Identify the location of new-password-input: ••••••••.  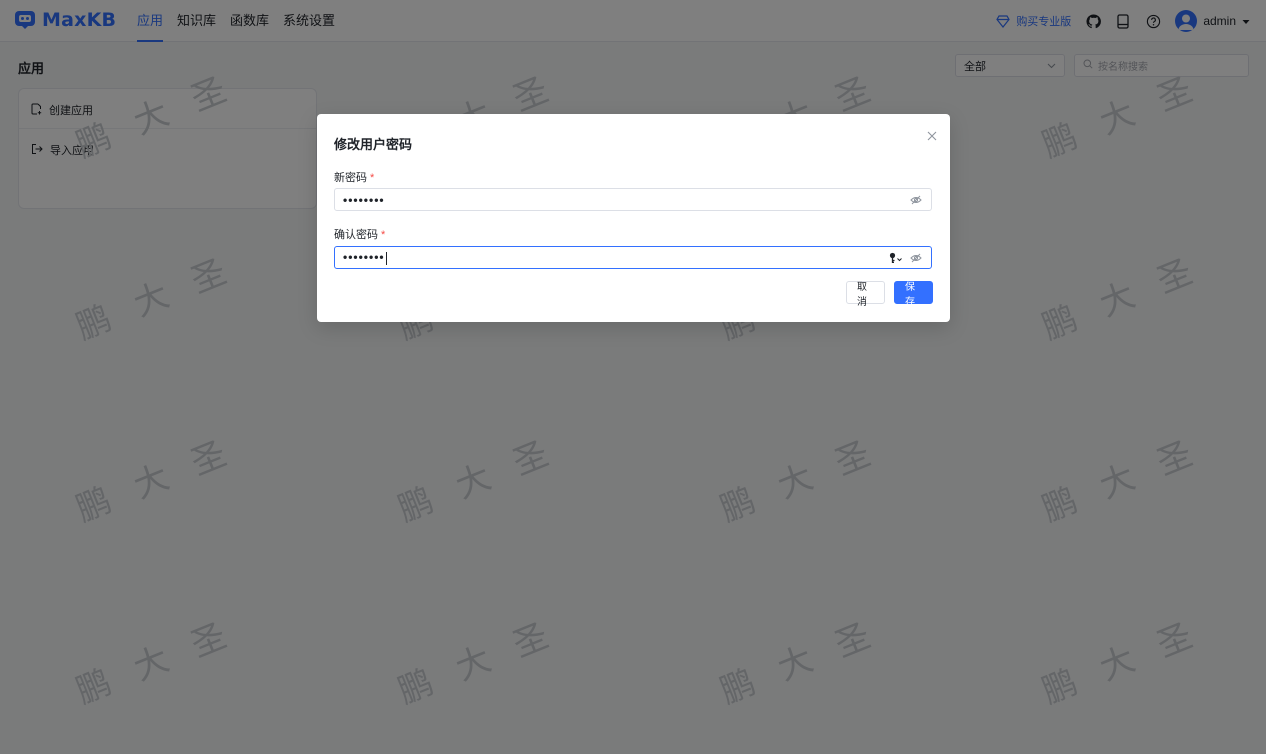
(633, 199).